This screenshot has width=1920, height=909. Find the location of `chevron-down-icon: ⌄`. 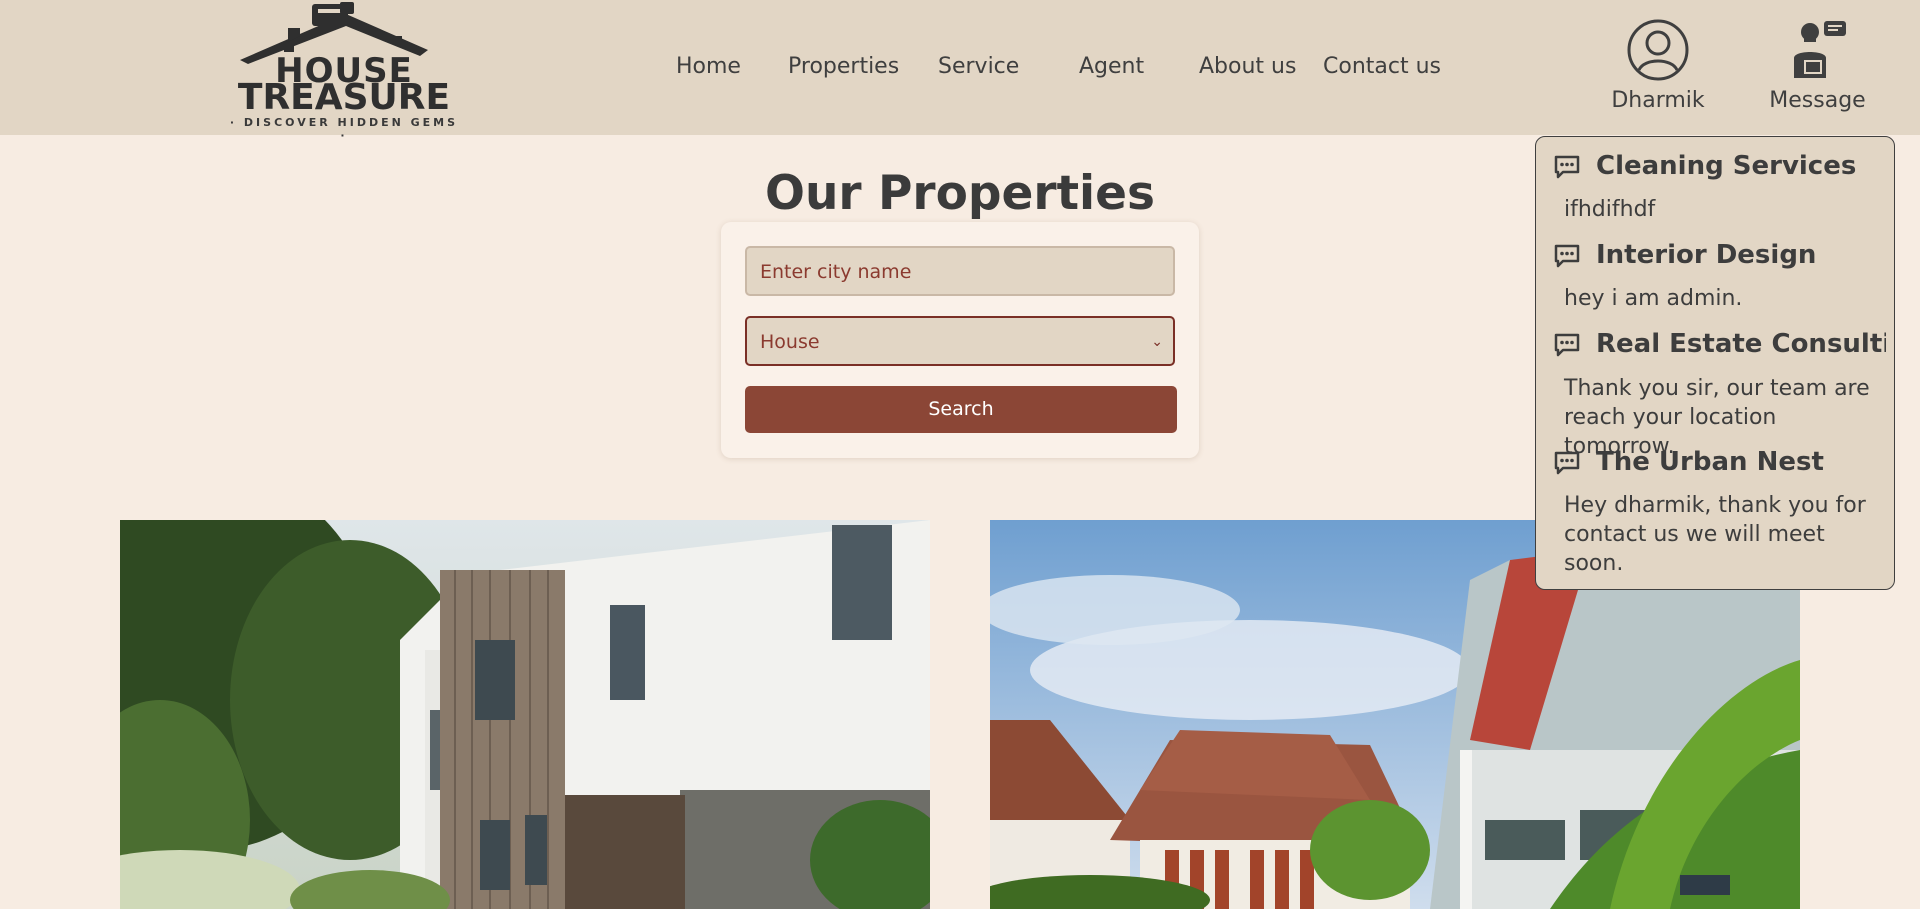

chevron-down-icon: ⌄ is located at coordinates (1157, 342).